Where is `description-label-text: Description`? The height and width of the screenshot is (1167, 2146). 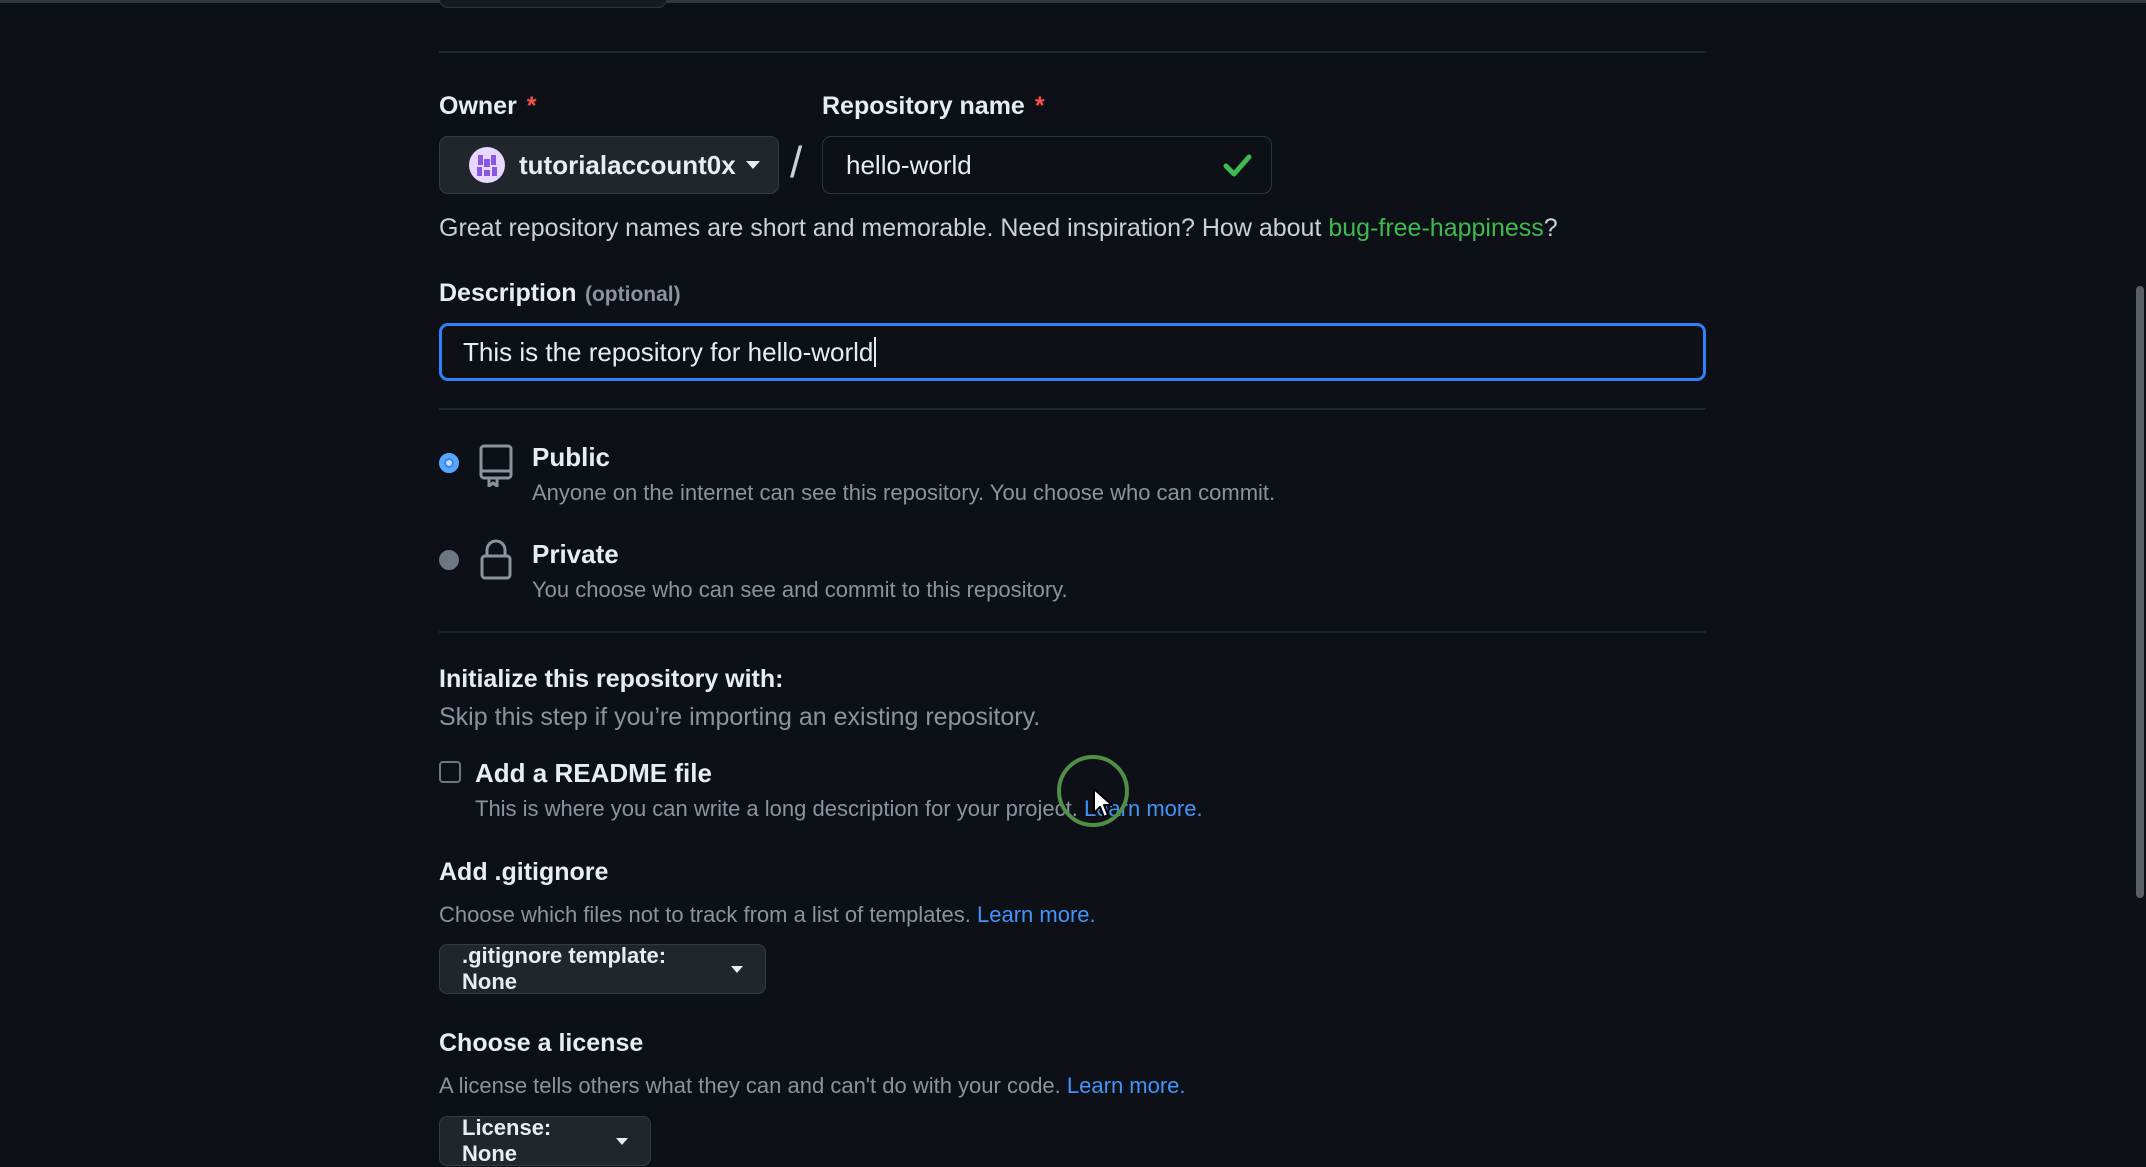 description-label-text: Description is located at coordinates (508, 293).